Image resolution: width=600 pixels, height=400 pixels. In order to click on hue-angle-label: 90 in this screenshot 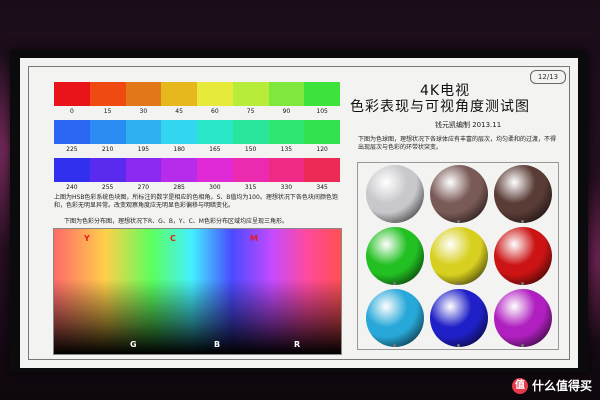, I will do `click(286, 111)`.